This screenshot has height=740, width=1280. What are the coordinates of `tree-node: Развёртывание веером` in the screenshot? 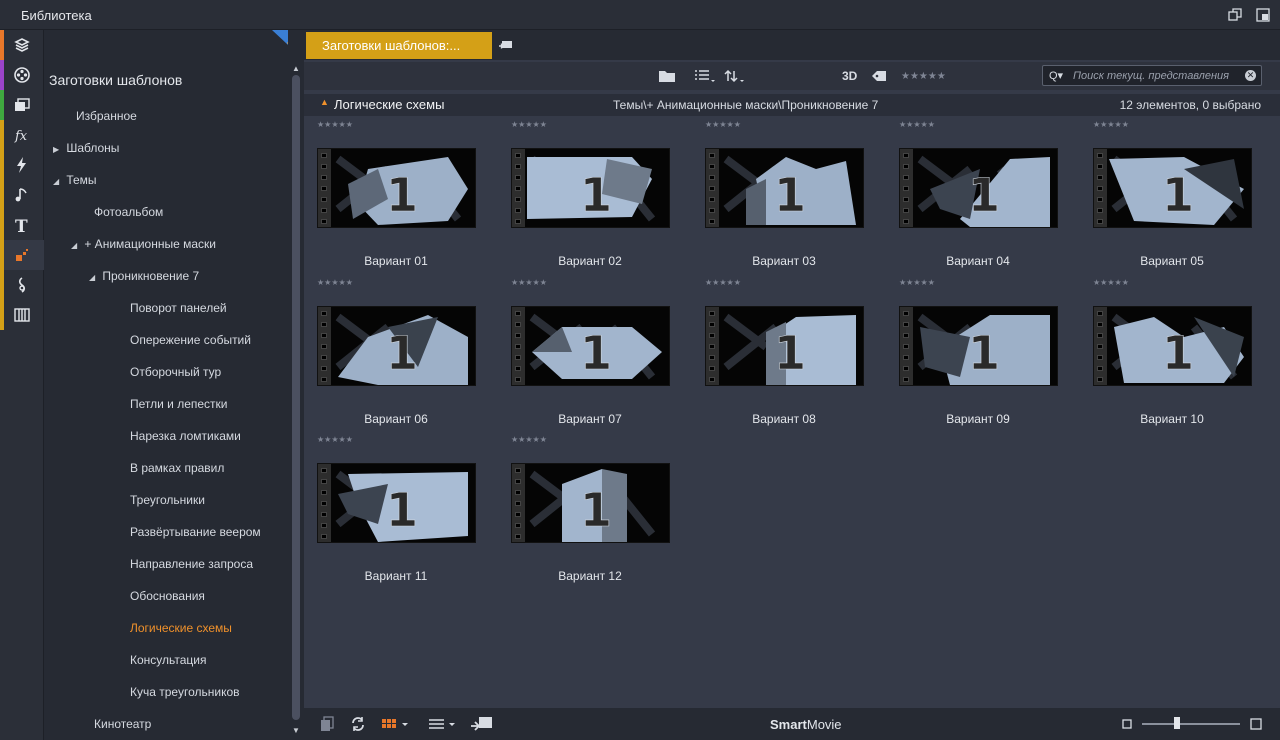 It's located at (190, 532).